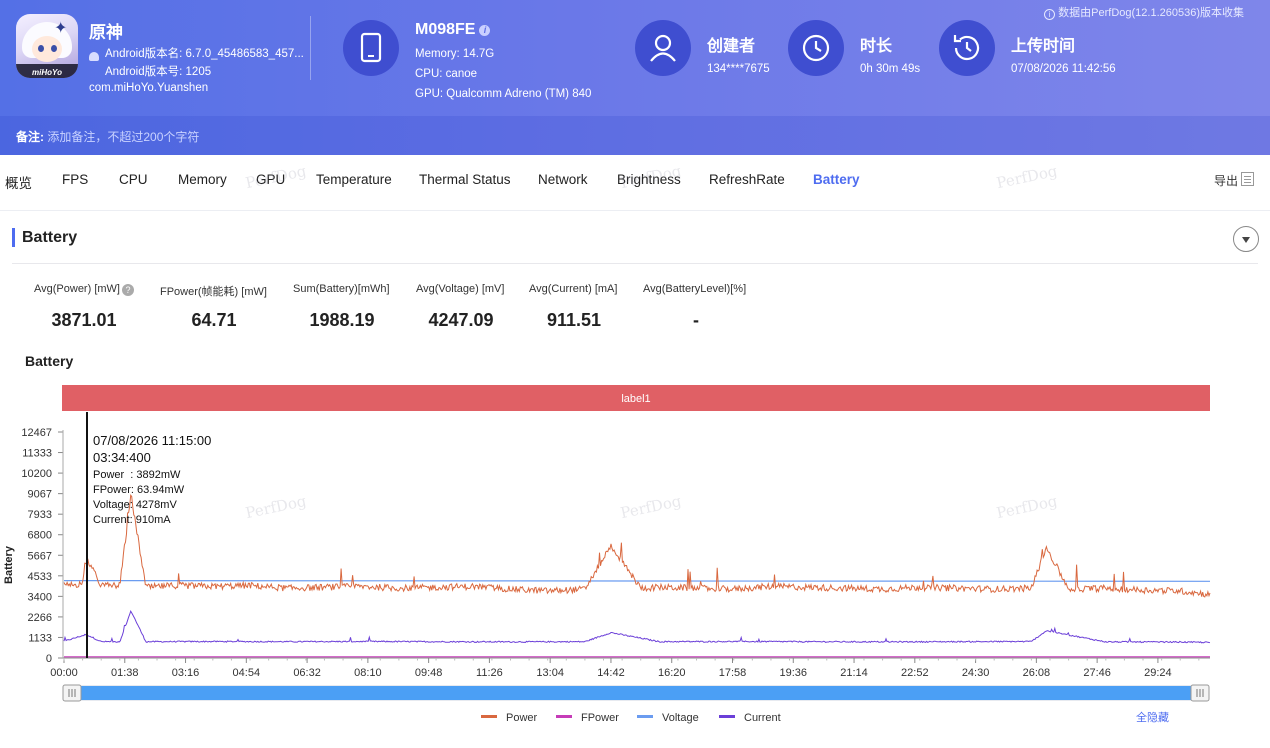 Image resolution: width=1270 pixels, height=748 pixels. Describe the element at coordinates (40, 597) in the screenshot. I see `y-tick-label: 3400` at that location.